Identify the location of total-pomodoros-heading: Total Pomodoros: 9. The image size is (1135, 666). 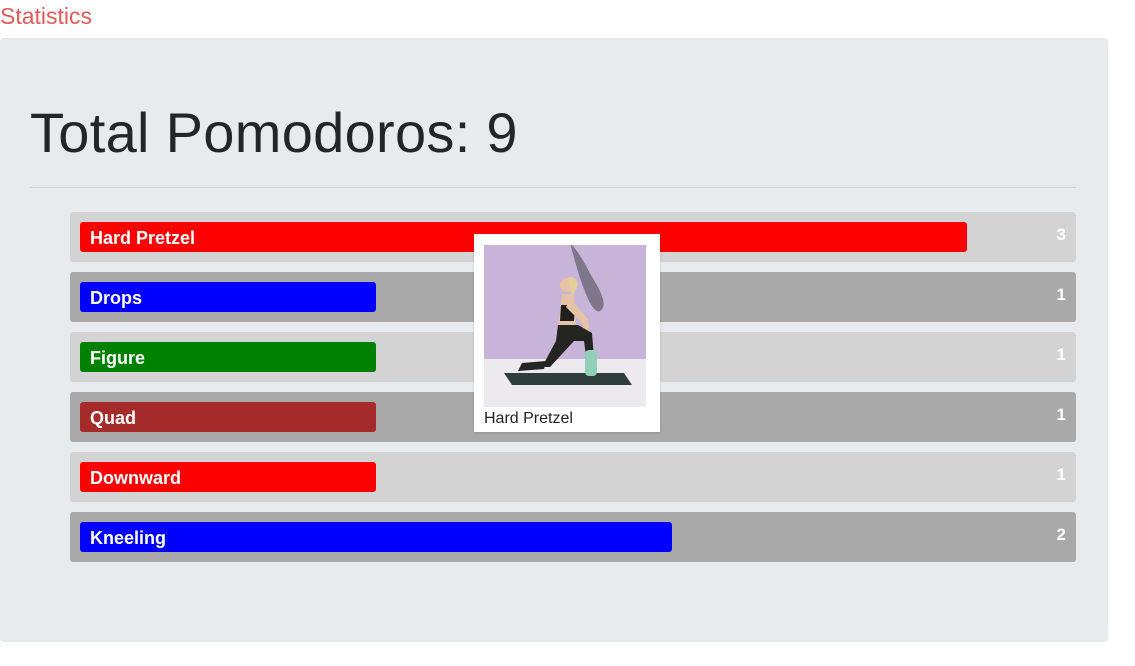
(274, 132).